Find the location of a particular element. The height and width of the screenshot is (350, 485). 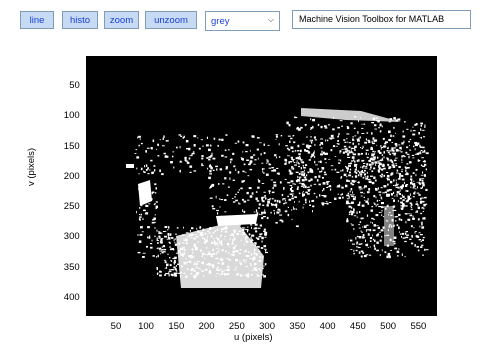

x-tick-label: 550 is located at coordinates (418, 326).